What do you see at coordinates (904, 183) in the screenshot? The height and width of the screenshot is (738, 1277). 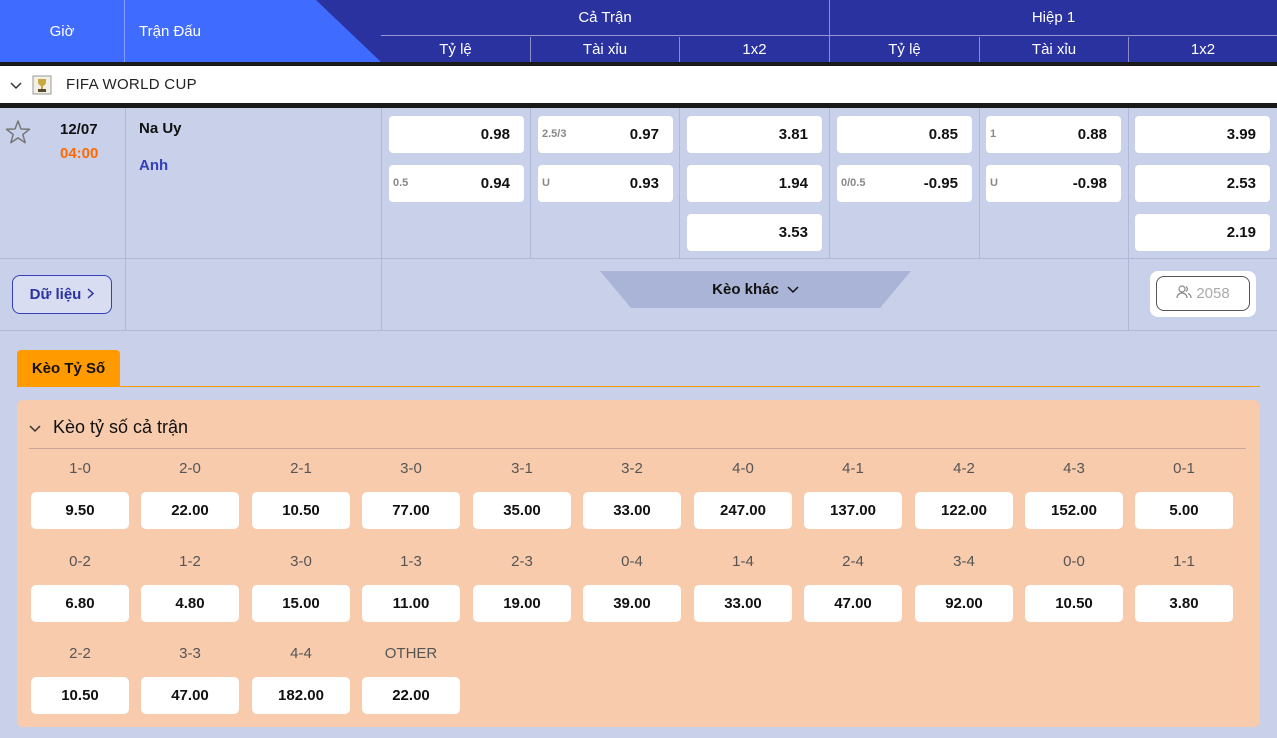 I see `odds-button: 0/0.5 -0.95` at bounding box center [904, 183].